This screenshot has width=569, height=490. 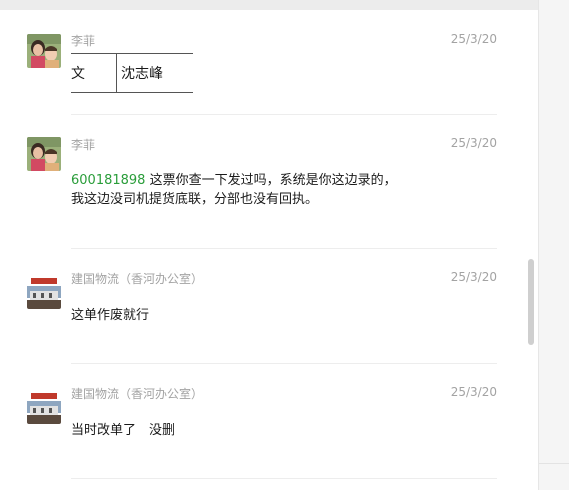 What do you see at coordinates (531, 302) in the screenshot?
I see `scrollbar-thumb` at bounding box center [531, 302].